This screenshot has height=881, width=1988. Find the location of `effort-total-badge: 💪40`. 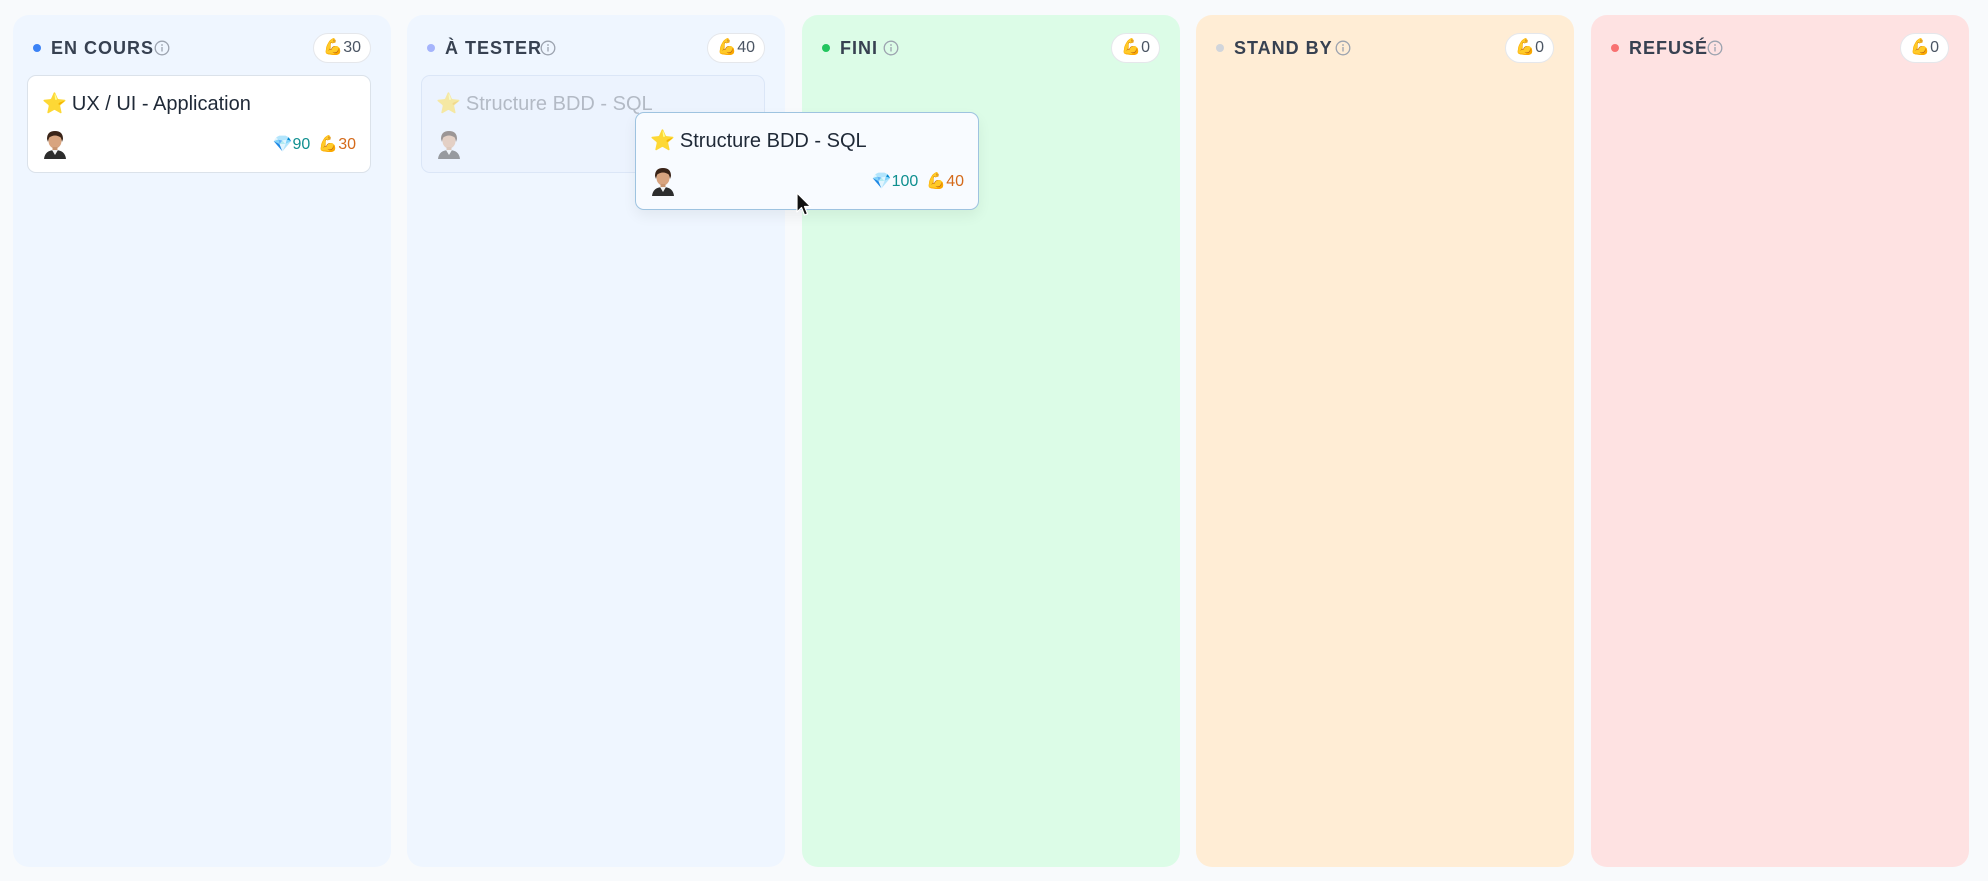

effort-total-badge: 💪40 is located at coordinates (736, 48).